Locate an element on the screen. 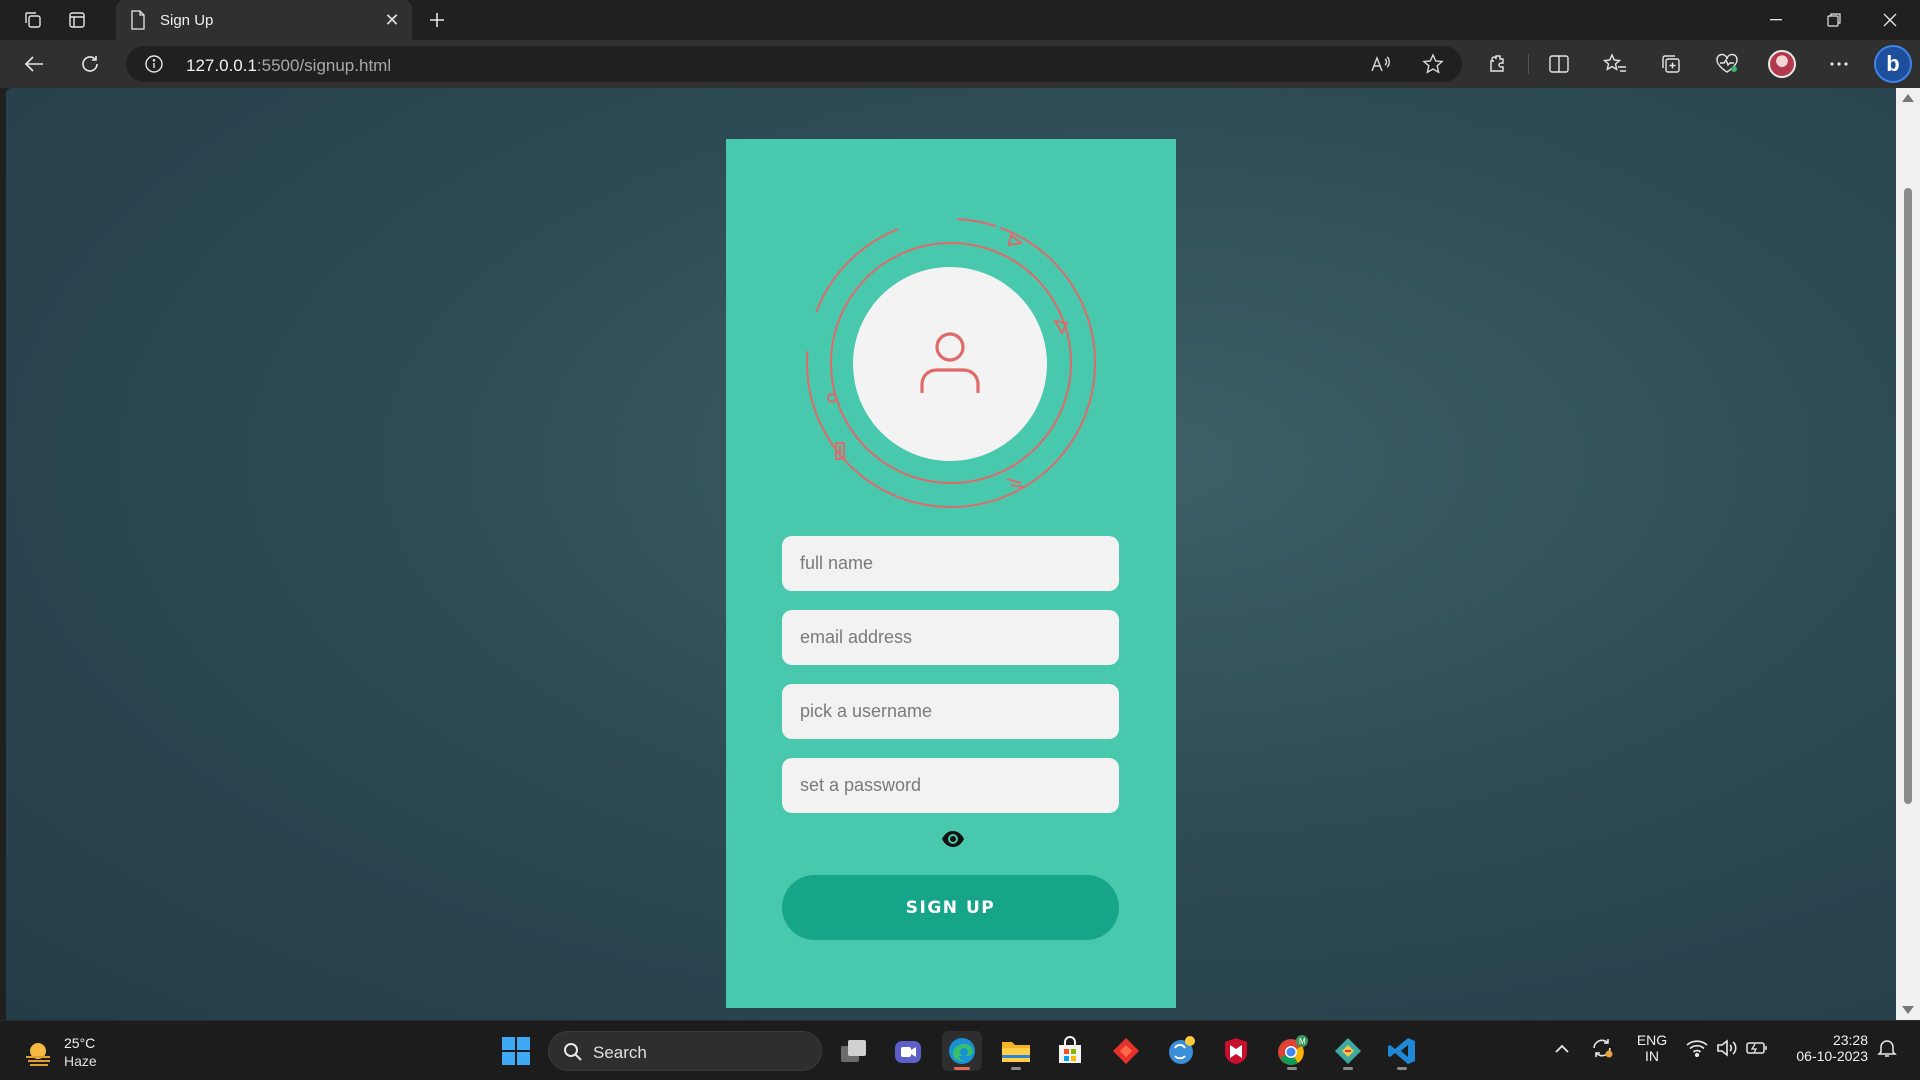  chrome-running-indicator is located at coordinates (1292, 1068).